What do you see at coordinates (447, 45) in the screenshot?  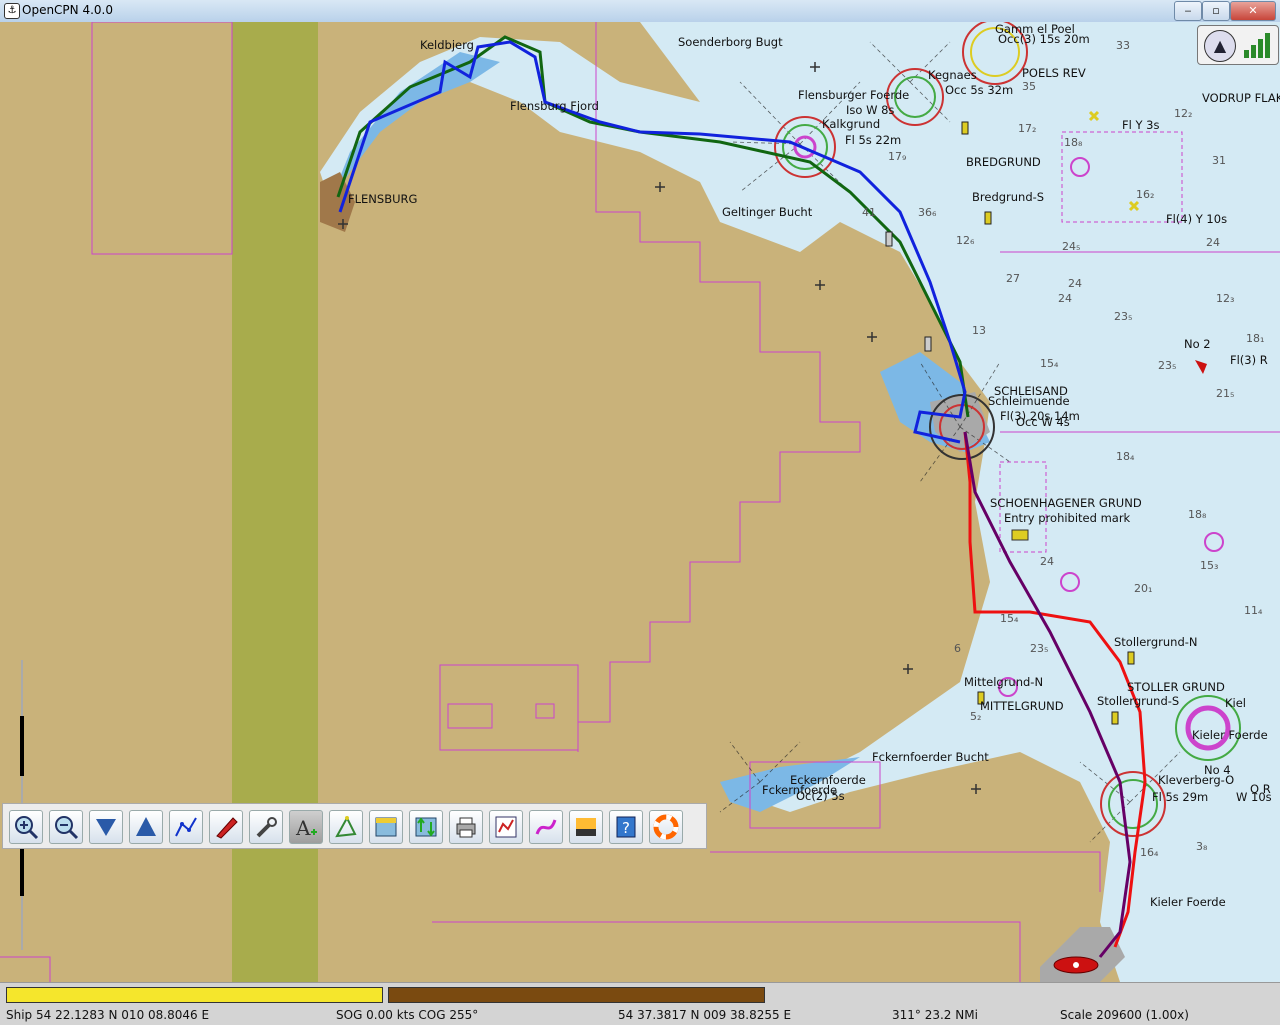 I see `chart-label: Keldbjerg` at bounding box center [447, 45].